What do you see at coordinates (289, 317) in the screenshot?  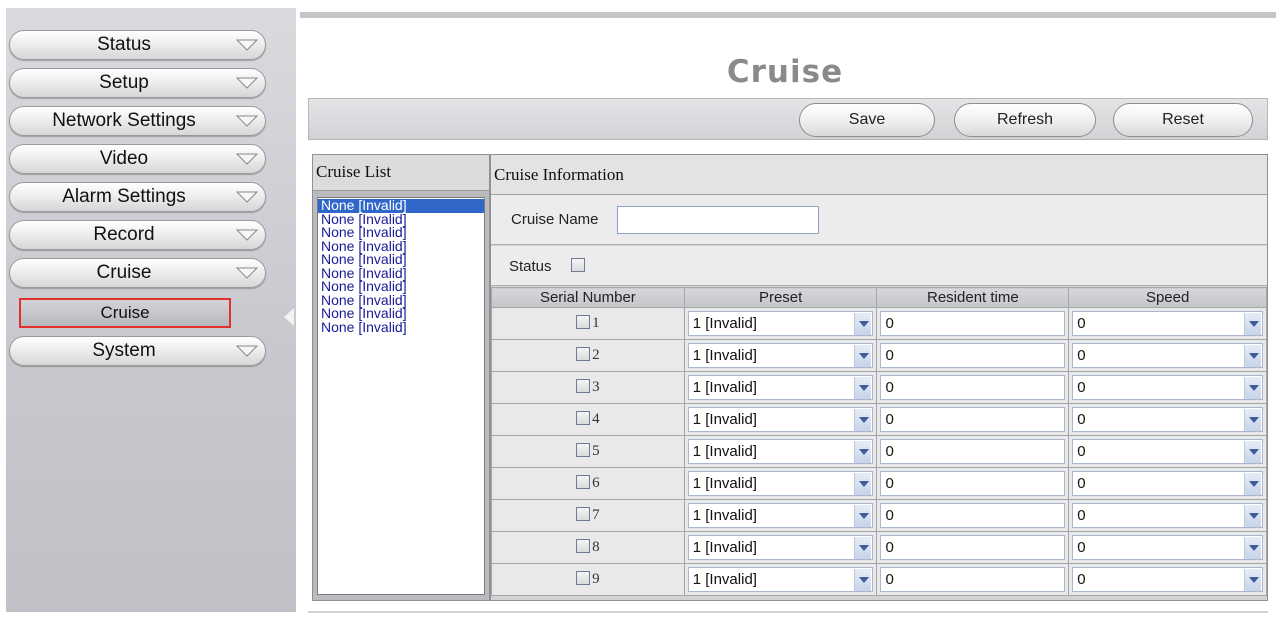 I see `collapse-sidebar-icon` at bounding box center [289, 317].